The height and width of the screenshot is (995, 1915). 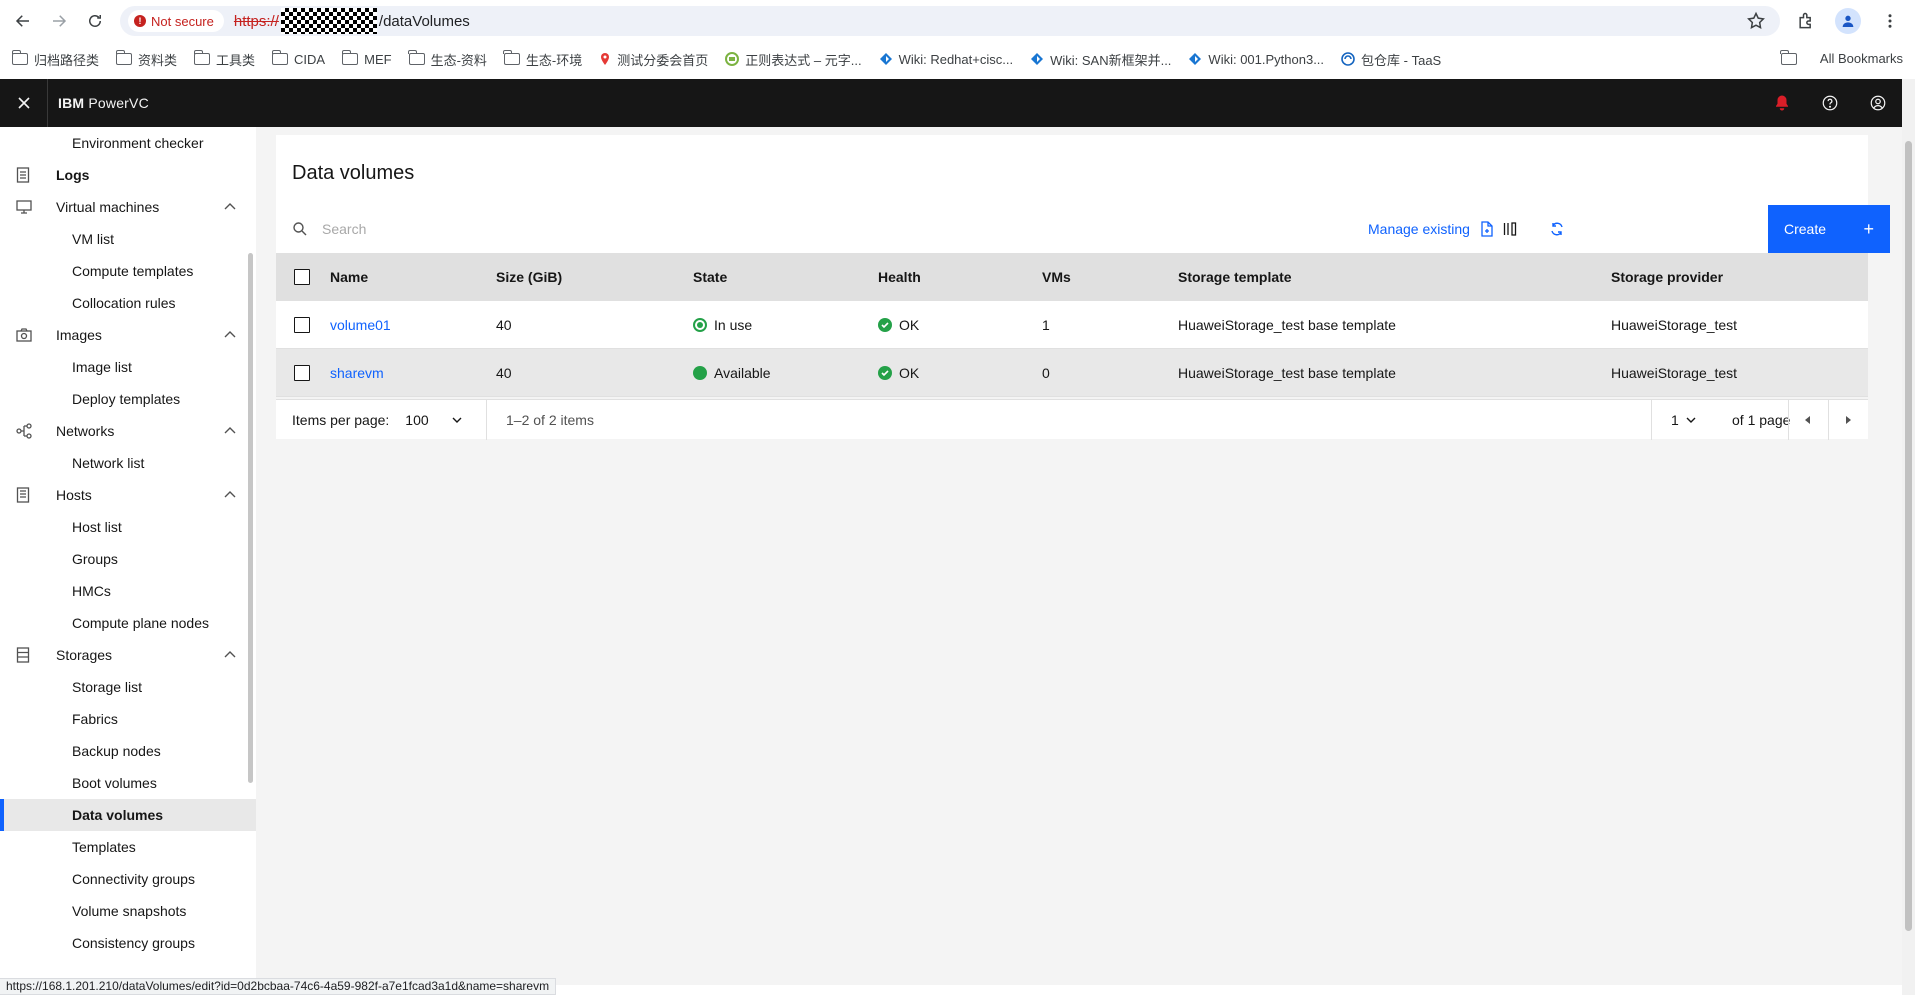 I want to click on app-product: PowerVC, so click(x=118, y=103).